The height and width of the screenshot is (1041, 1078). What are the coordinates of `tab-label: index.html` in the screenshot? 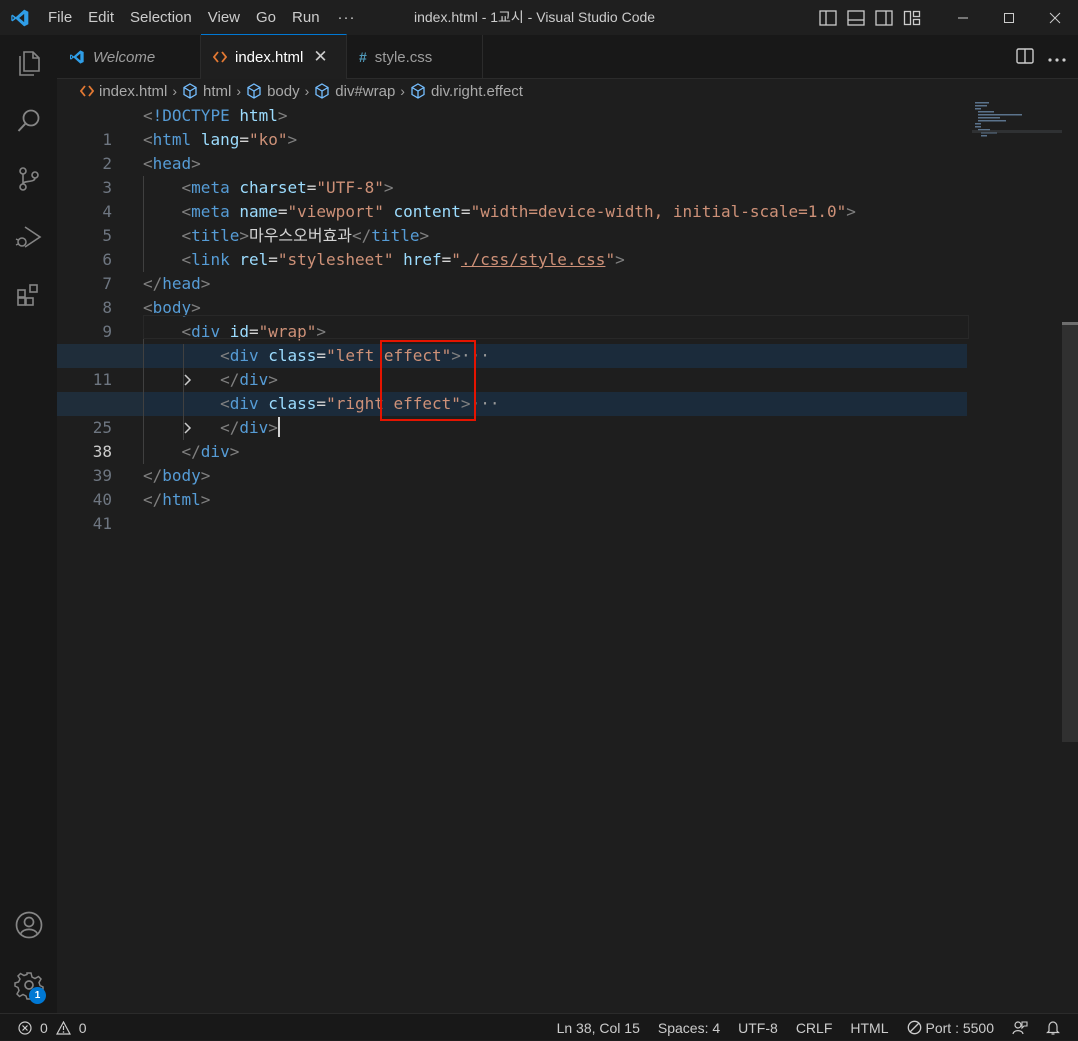 It's located at (269, 57).